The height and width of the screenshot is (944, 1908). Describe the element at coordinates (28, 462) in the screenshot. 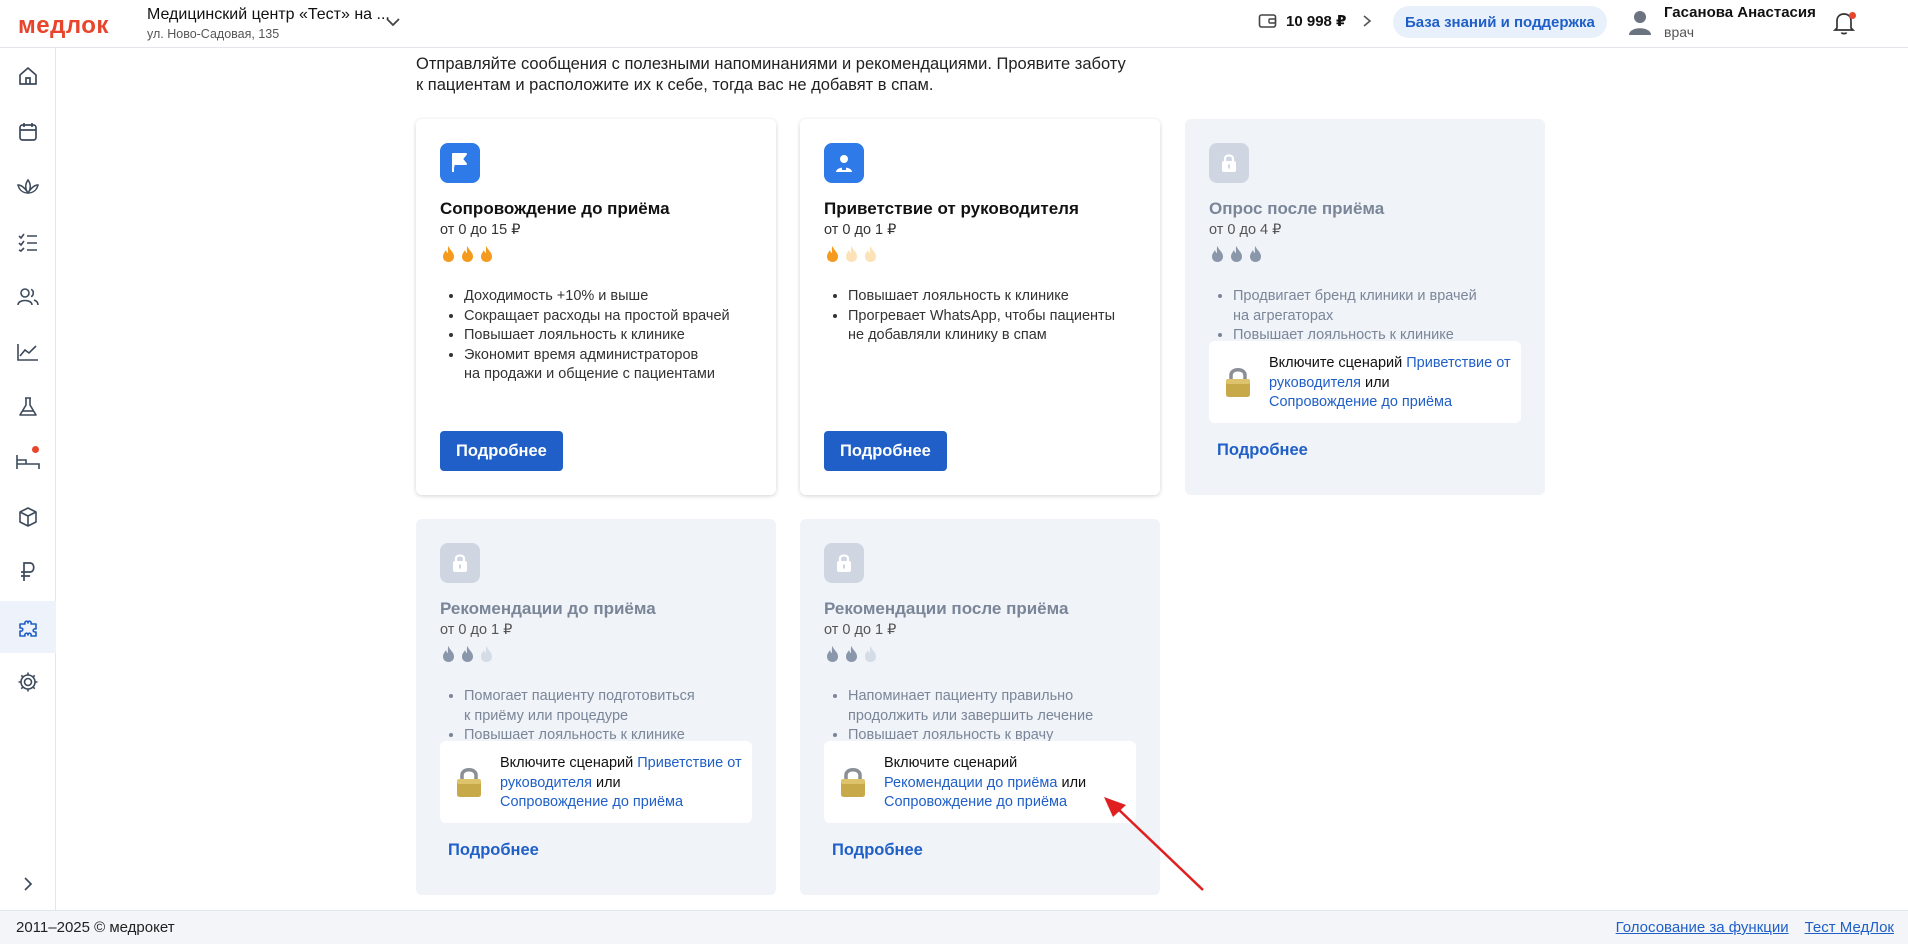

I see `nav-inpatient` at that location.